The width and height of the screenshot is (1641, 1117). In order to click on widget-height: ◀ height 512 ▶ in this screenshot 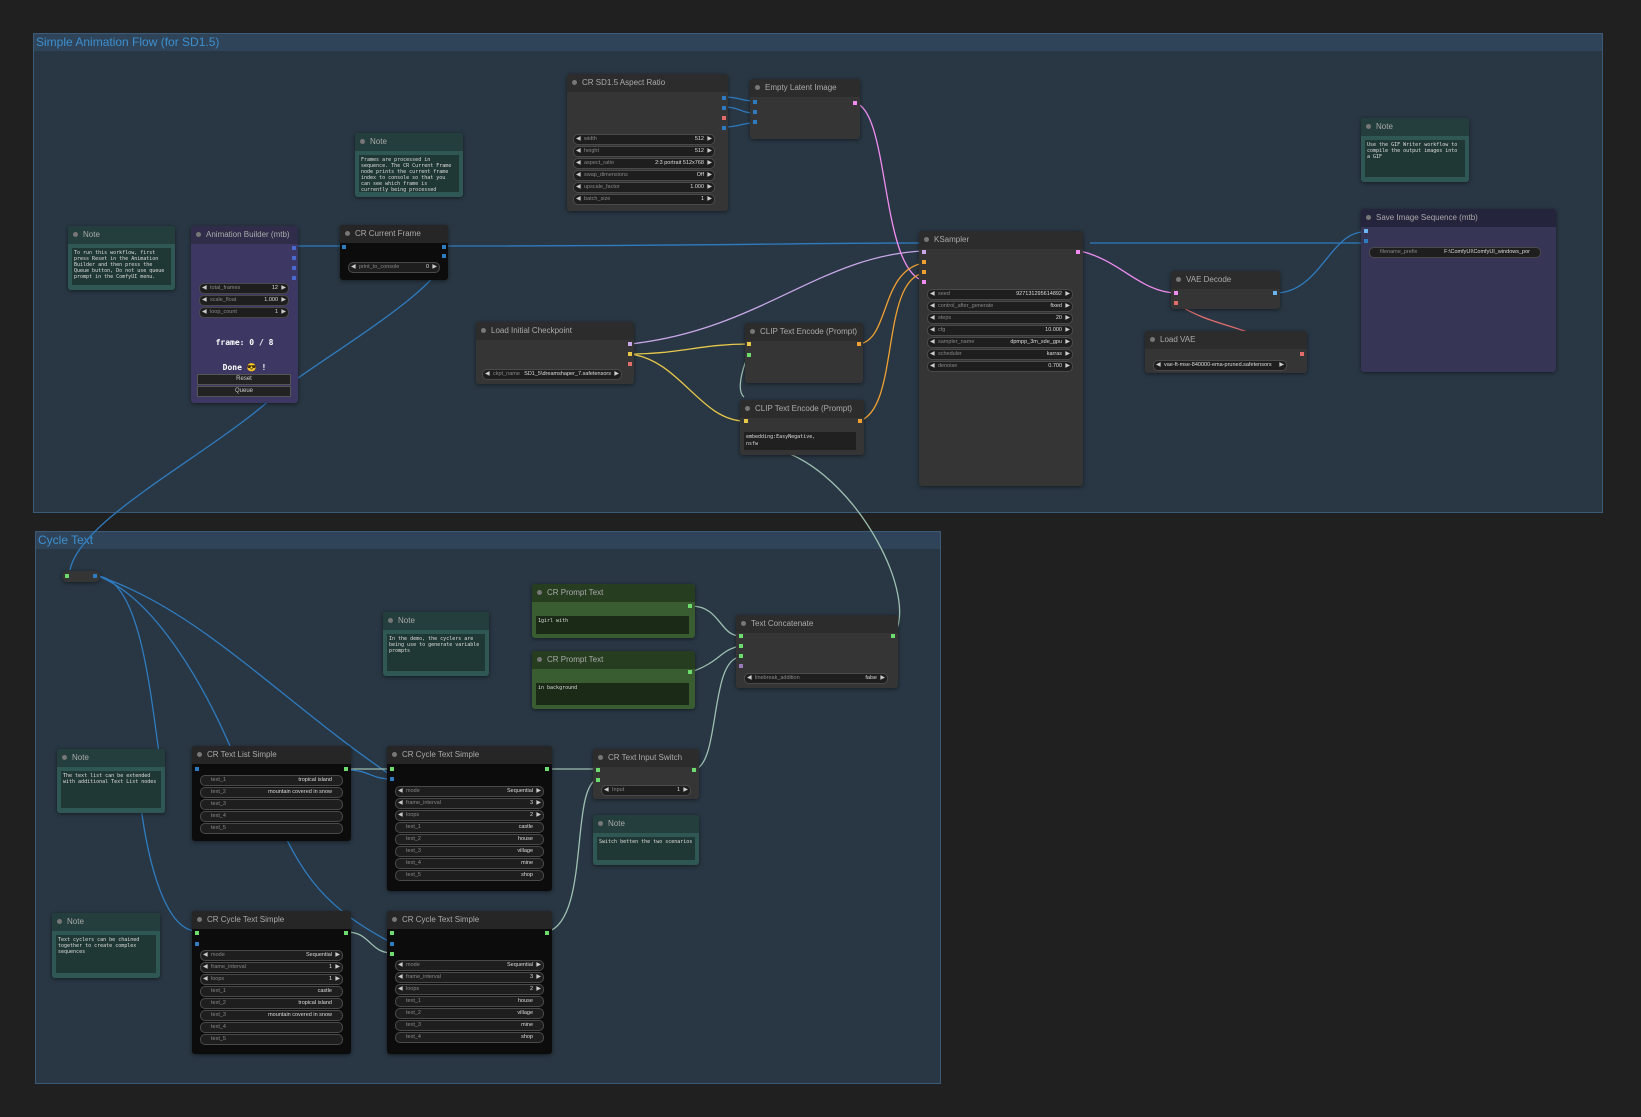, I will do `click(644, 151)`.